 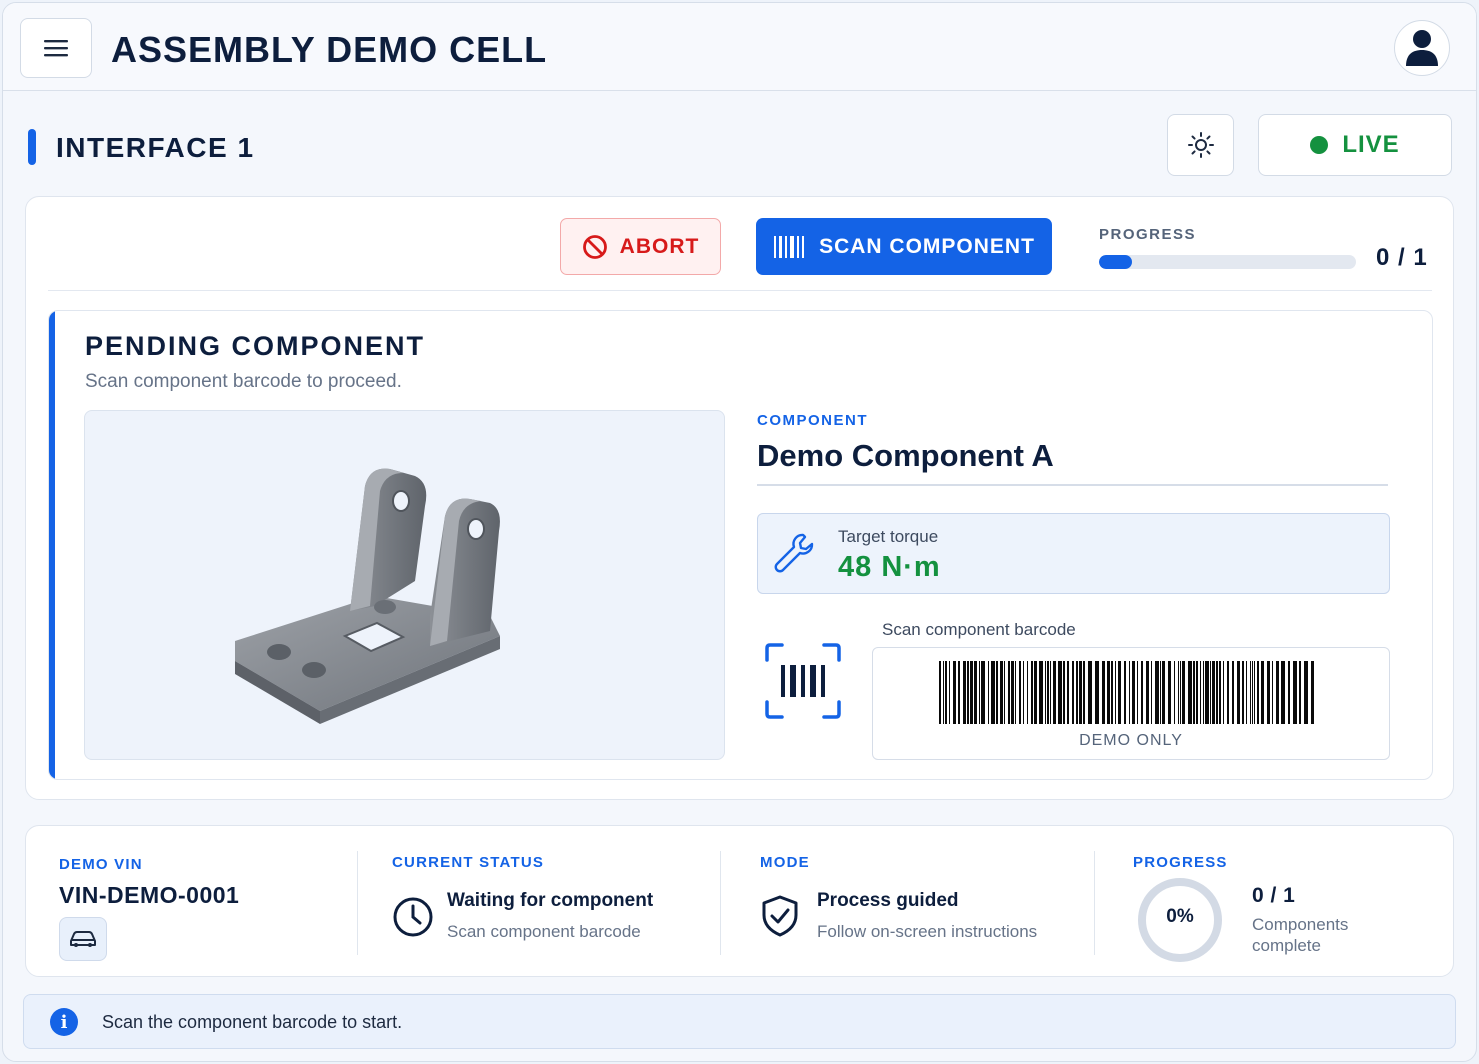 What do you see at coordinates (739, 1021) in the screenshot?
I see `info-banner: i Scan the component barcode to start.` at bounding box center [739, 1021].